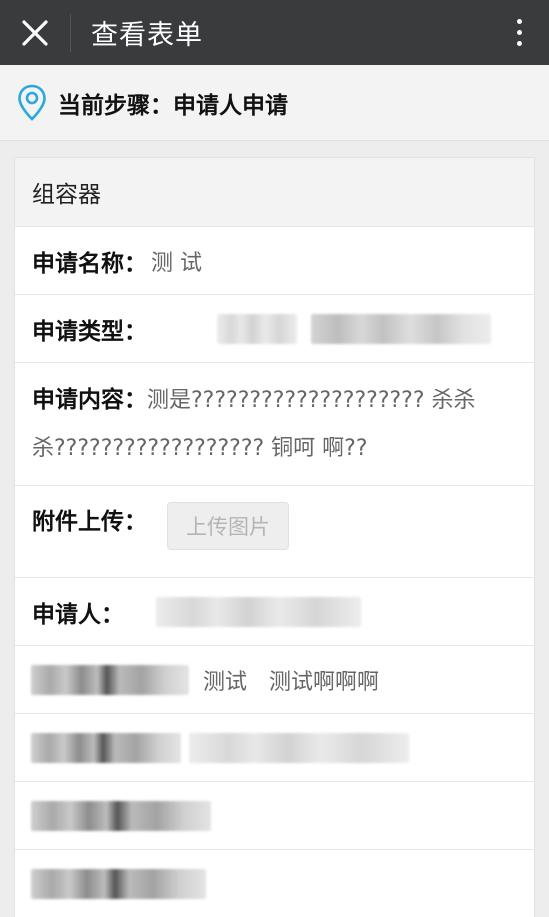  What do you see at coordinates (32, 103) in the screenshot?
I see `location-pin-icon` at bounding box center [32, 103].